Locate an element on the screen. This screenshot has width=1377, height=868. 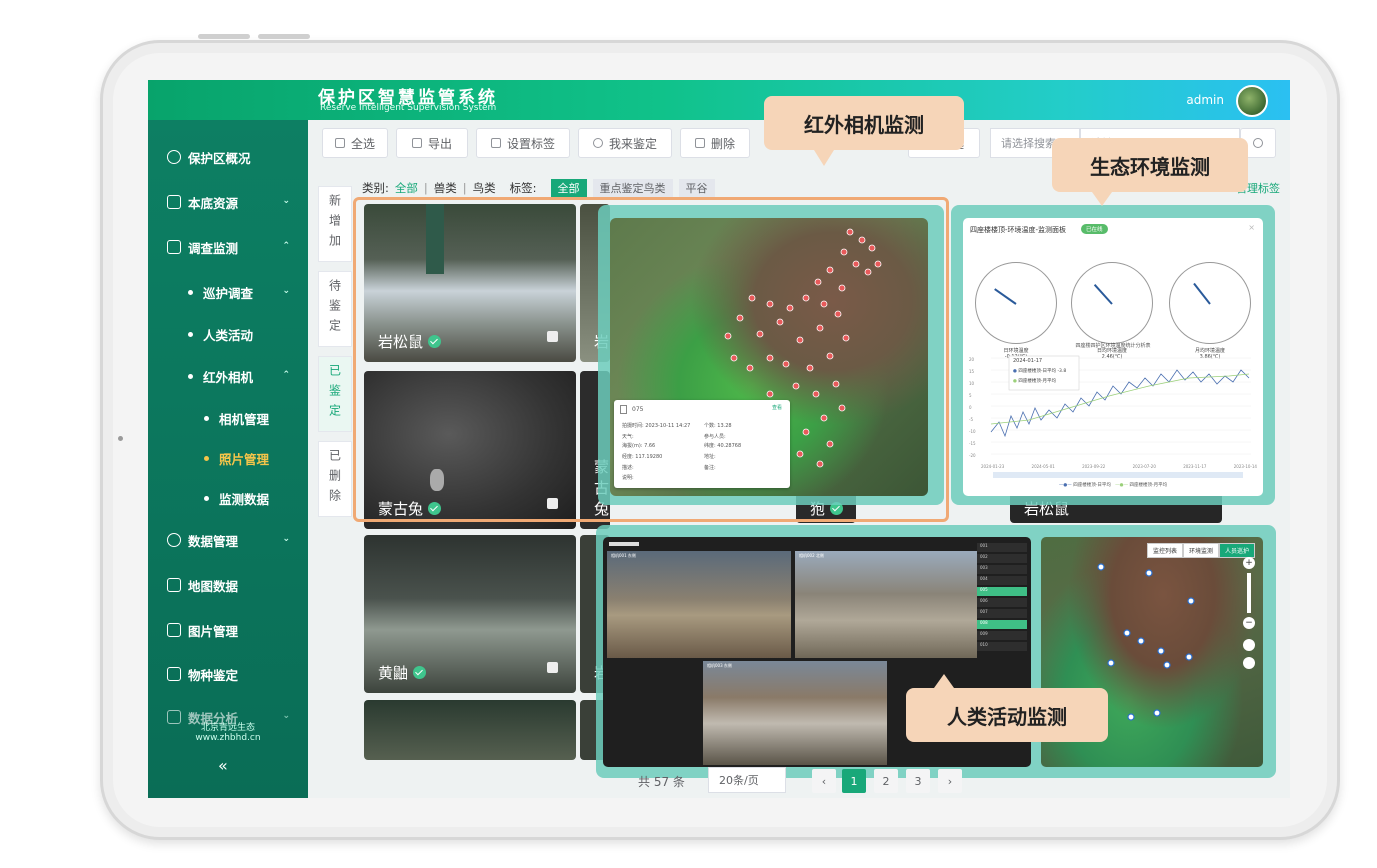
camera-list-item: 010 is located at coordinates (1002, 646).